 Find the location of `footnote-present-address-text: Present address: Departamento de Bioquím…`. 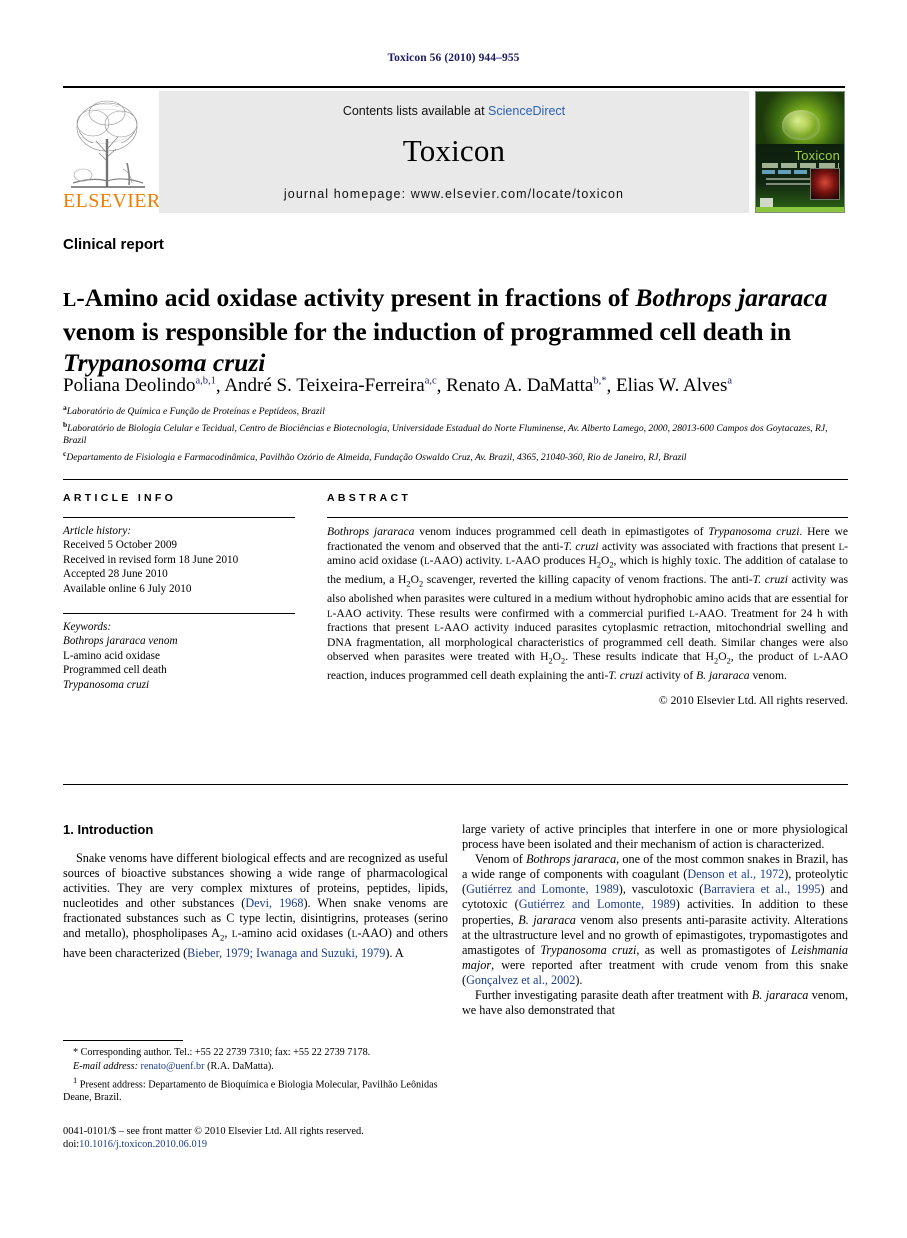

footnote-present-address-text: Present address: Departamento de Bioquím… is located at coordinates (250, 1091).